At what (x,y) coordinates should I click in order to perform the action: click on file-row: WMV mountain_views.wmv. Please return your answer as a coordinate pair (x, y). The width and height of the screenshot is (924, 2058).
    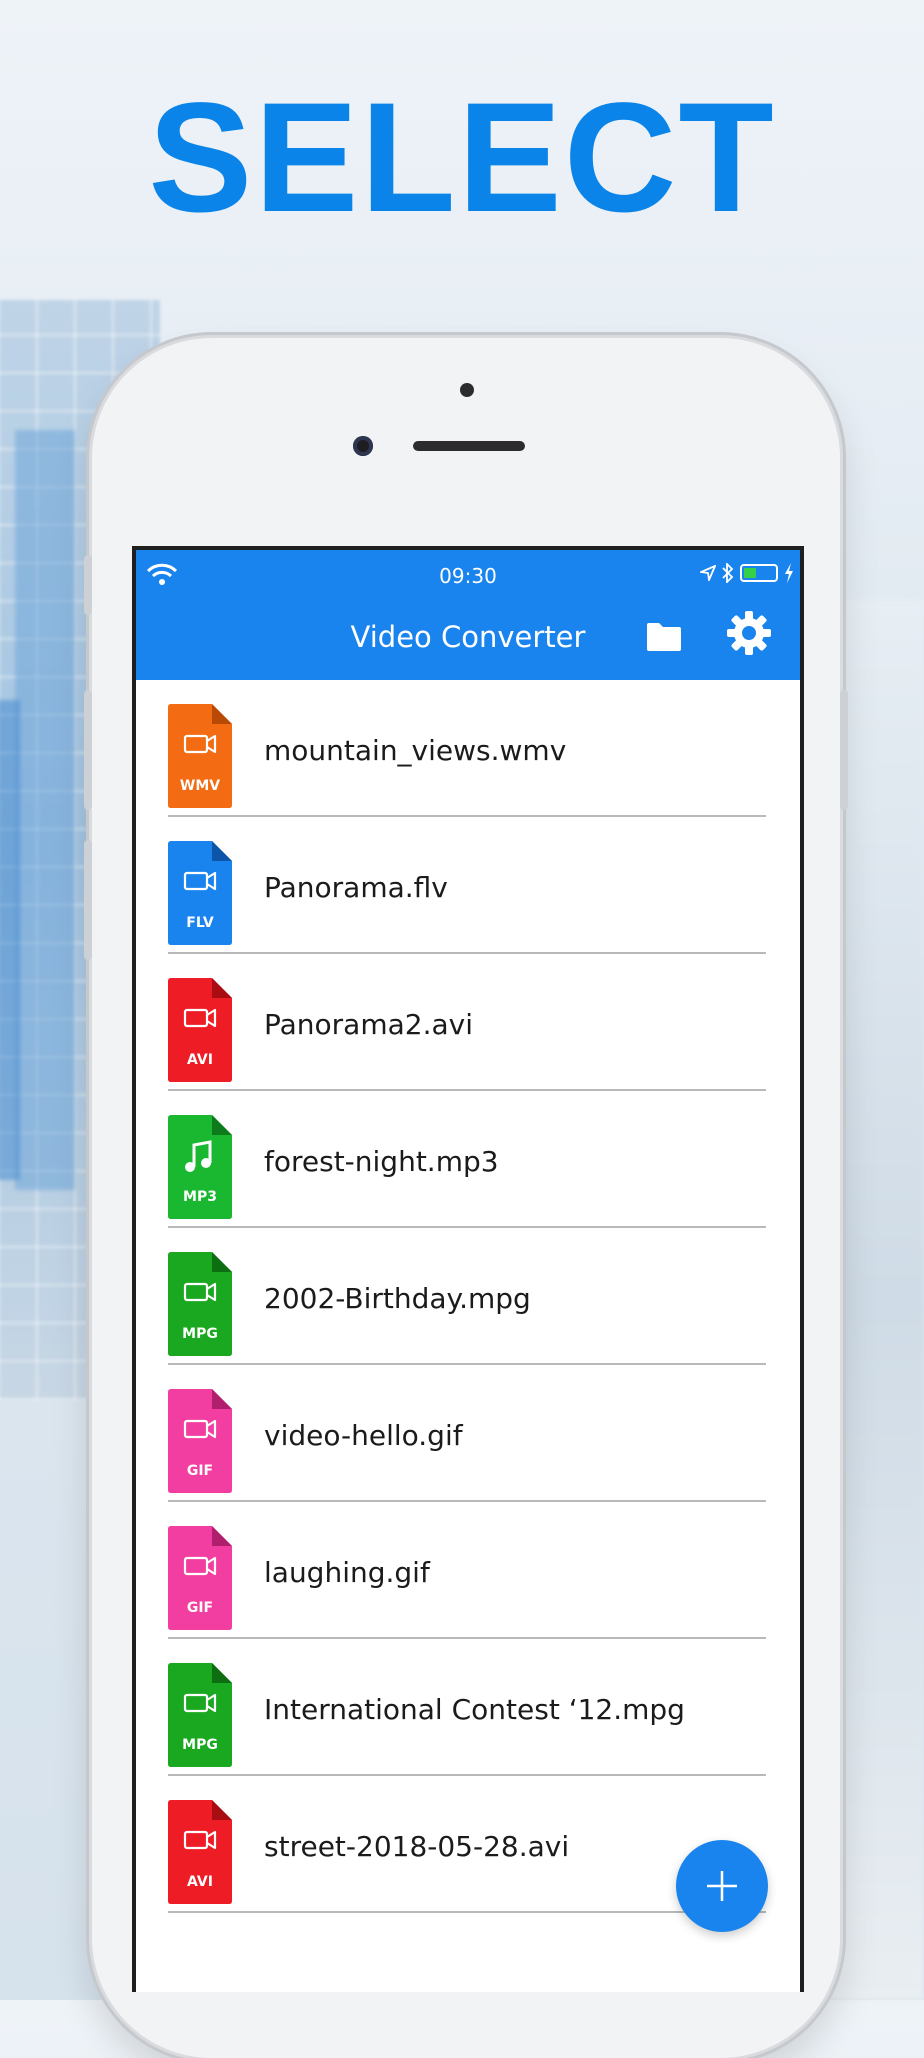
    Looking at the image, I should click on (467, 748).